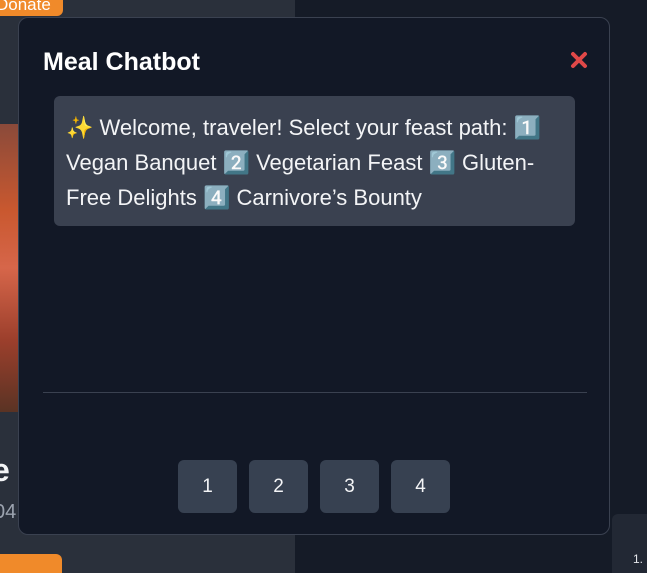 This screenshot has height=573, width=647. Describe the element at coordinates (278, 486) in the screenshot. I see `option-button-2: 2` at that location.